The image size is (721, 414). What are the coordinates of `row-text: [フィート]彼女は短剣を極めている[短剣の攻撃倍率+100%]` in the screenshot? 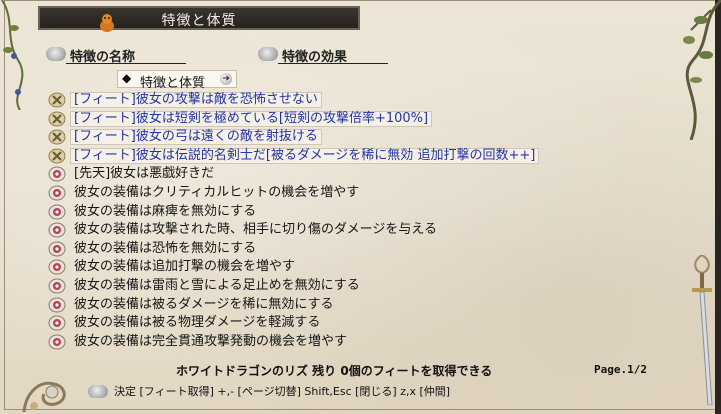 It's located at (251, 118).